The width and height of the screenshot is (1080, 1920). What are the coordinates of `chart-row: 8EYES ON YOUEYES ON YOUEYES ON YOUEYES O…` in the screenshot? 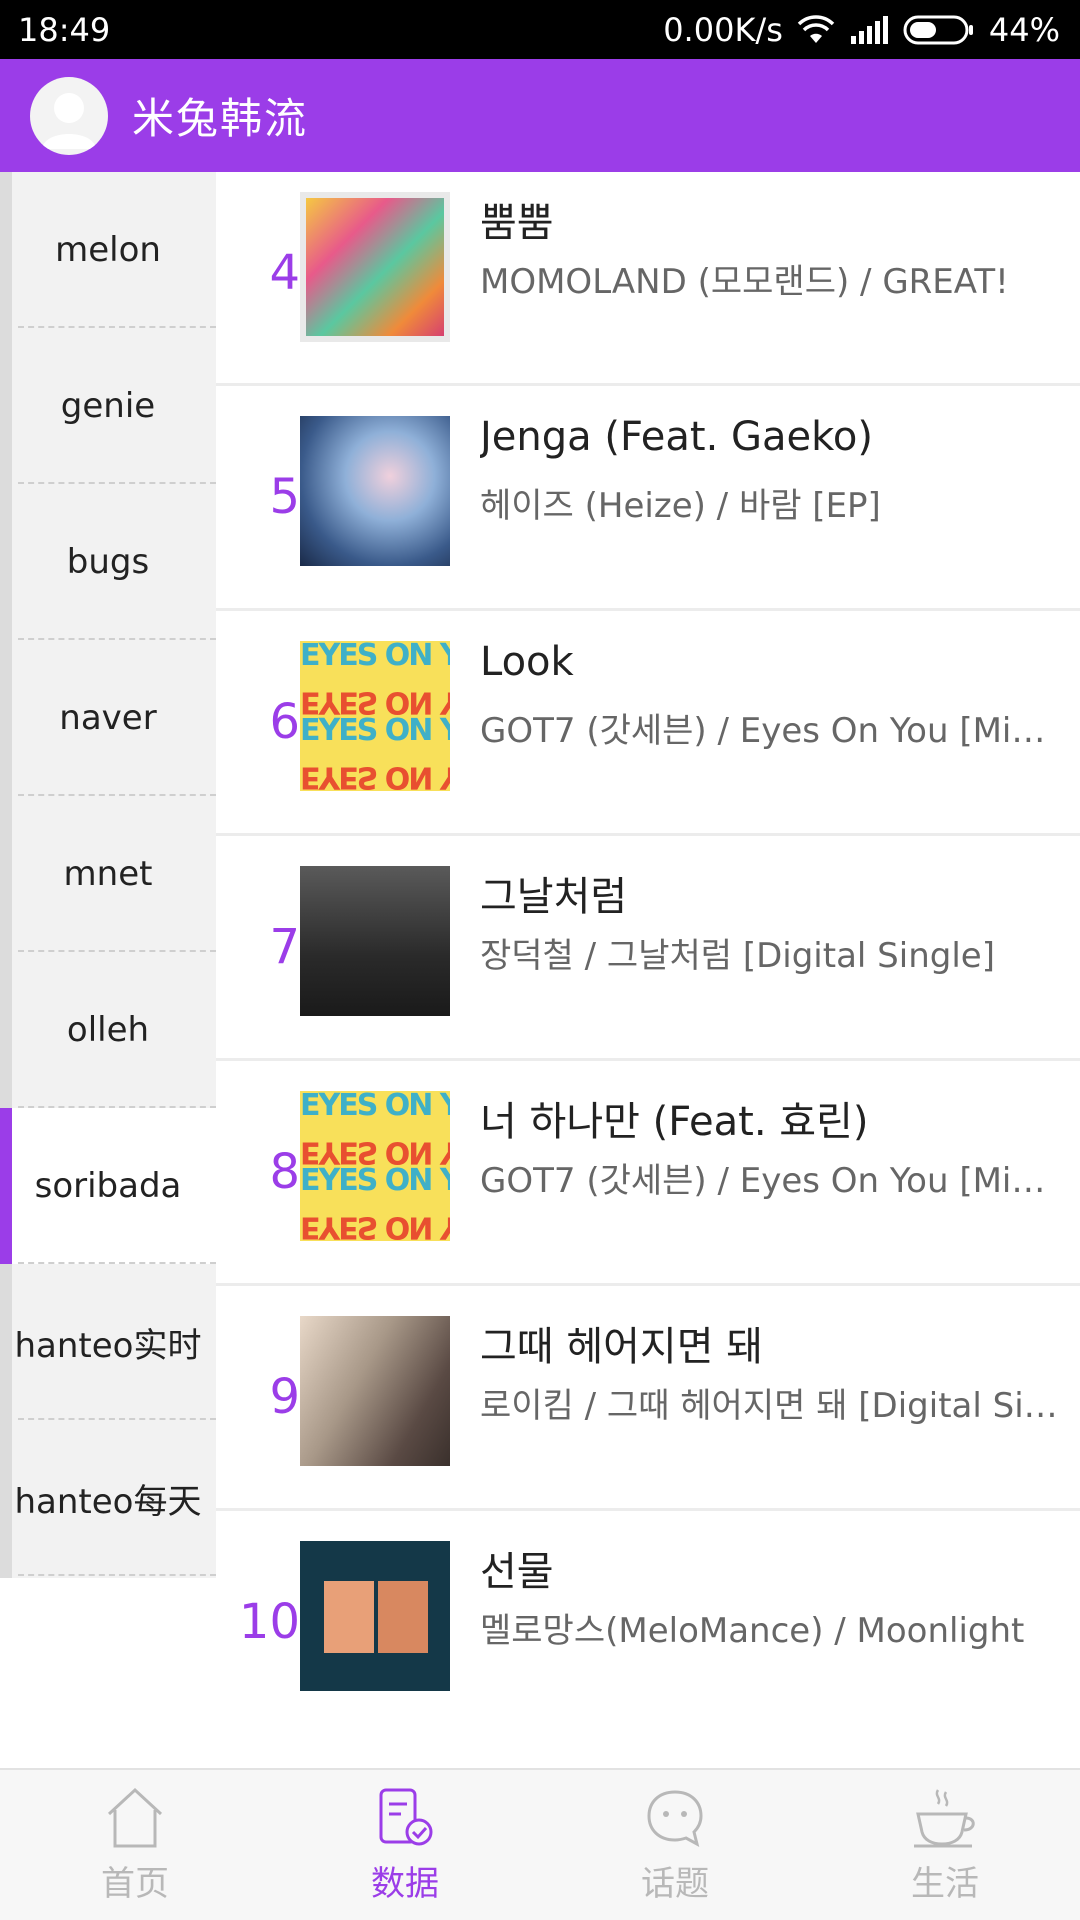 It's located at (648, 1170).